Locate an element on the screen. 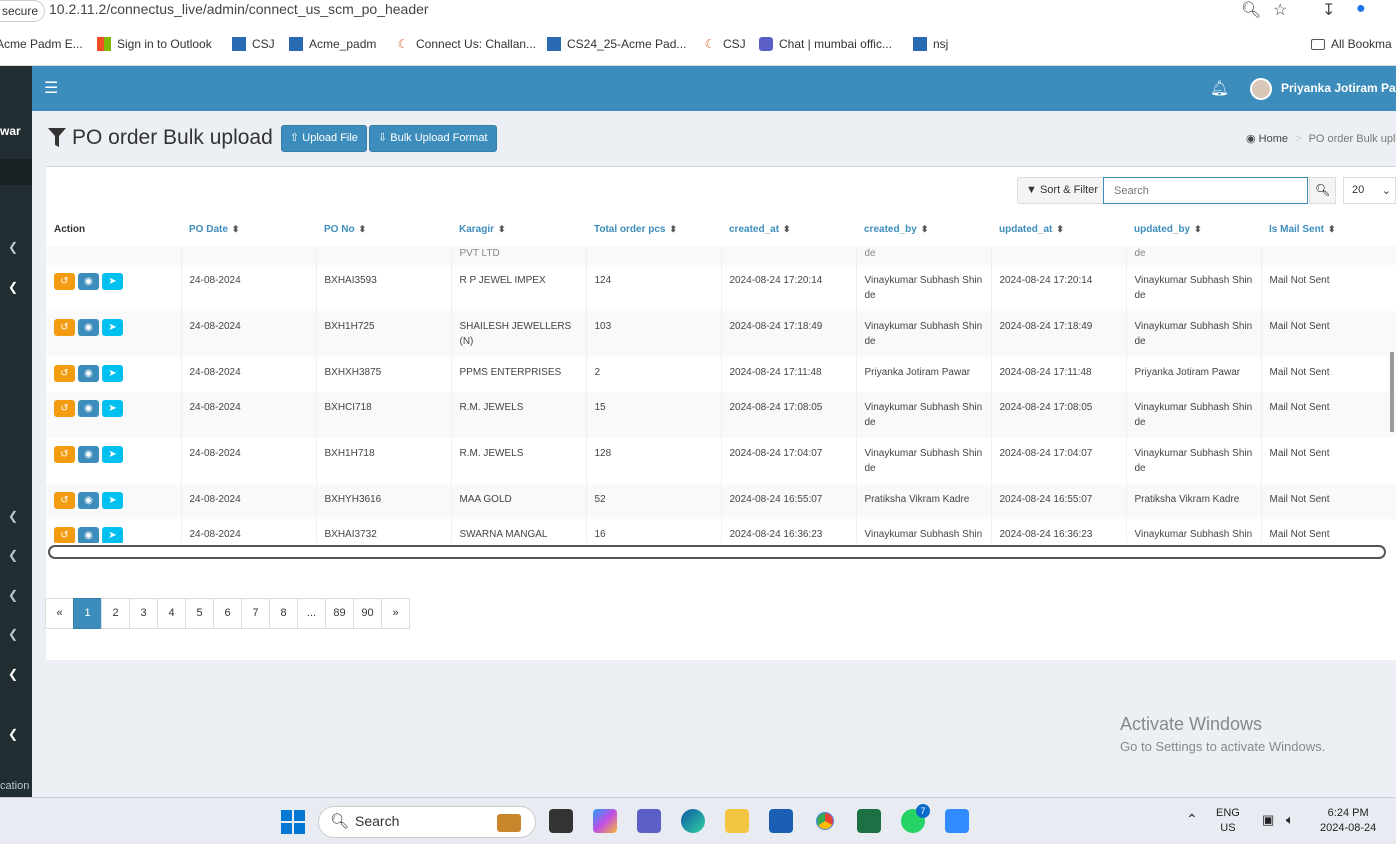 The image size is (1396, 844). search-input is located at coordinates (1205, 190).